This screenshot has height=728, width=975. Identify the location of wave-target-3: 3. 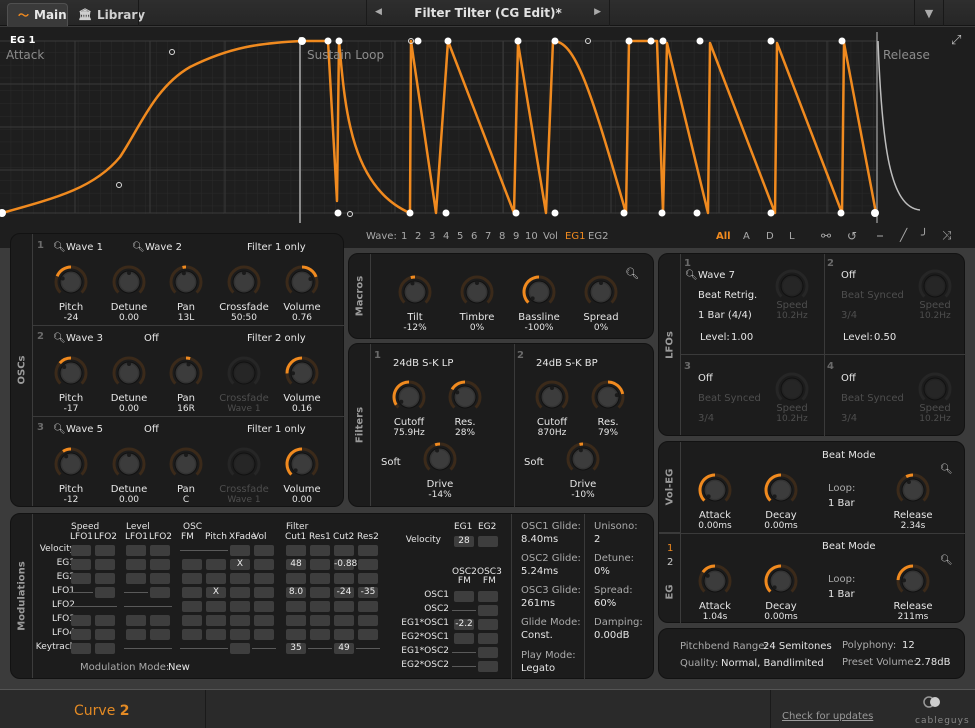
(432, 236).